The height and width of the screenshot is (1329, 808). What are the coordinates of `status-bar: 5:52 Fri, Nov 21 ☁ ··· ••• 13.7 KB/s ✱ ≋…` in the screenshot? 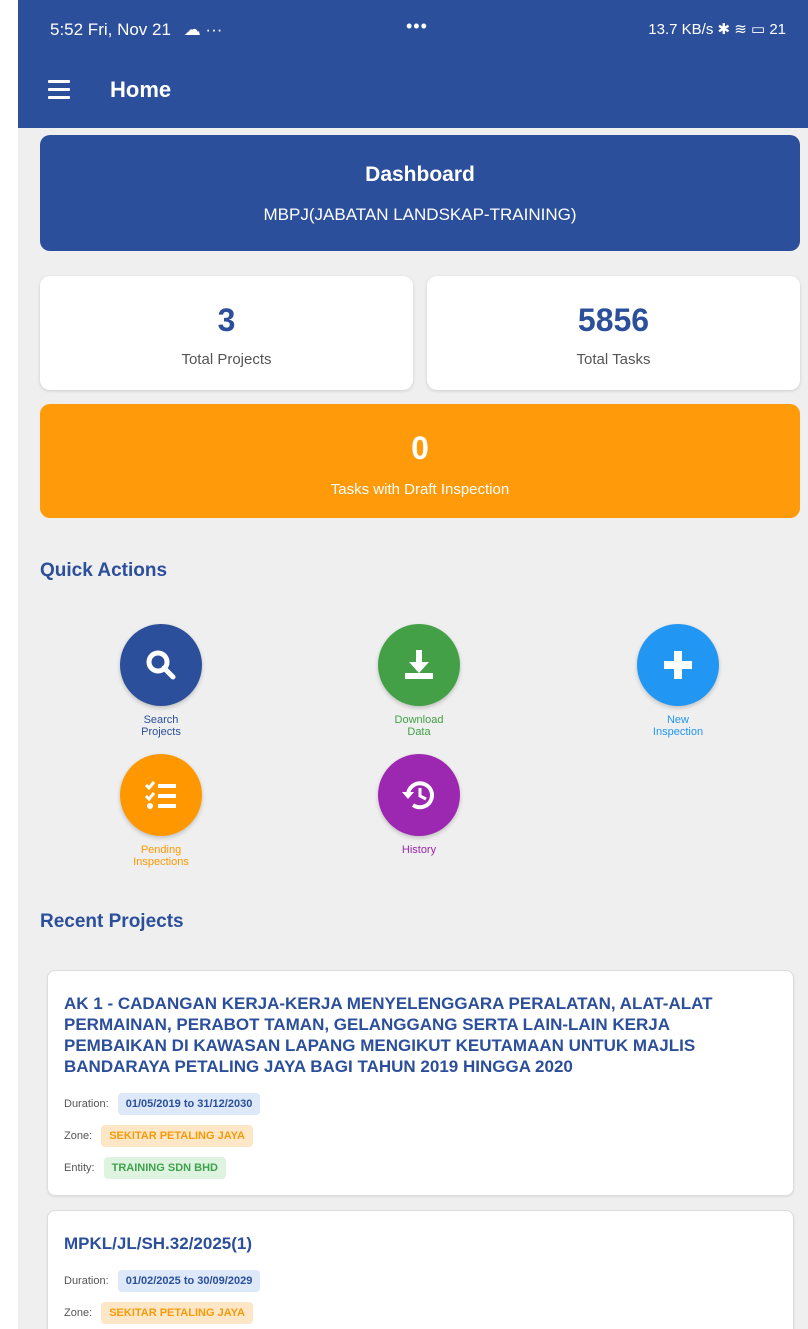 It's located at (413, 30).